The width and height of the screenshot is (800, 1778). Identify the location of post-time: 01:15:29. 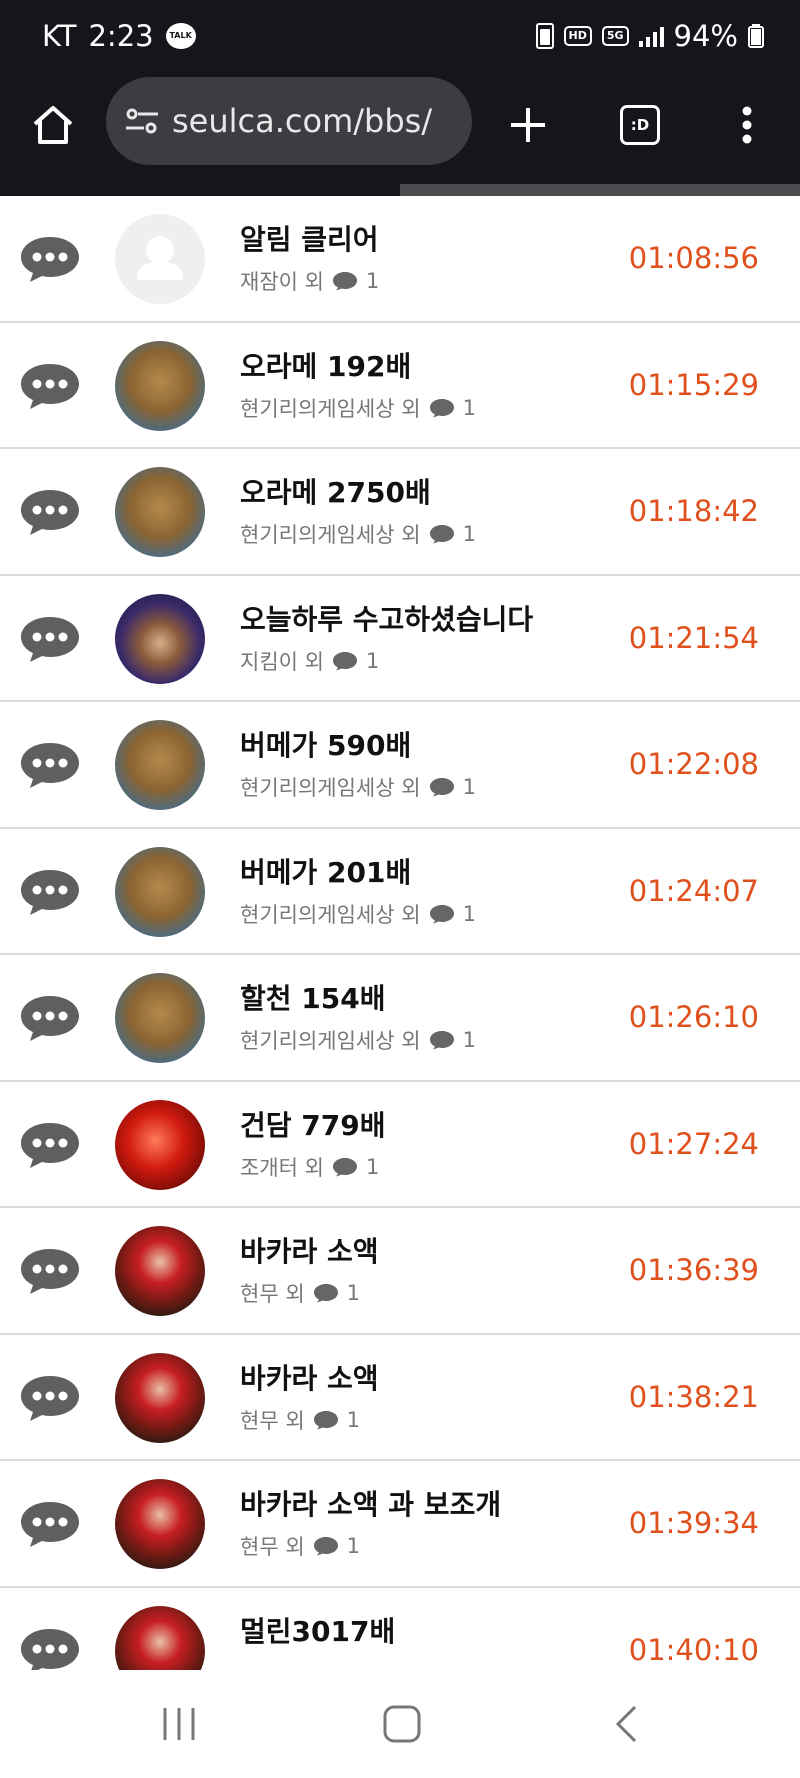
(693, 384).